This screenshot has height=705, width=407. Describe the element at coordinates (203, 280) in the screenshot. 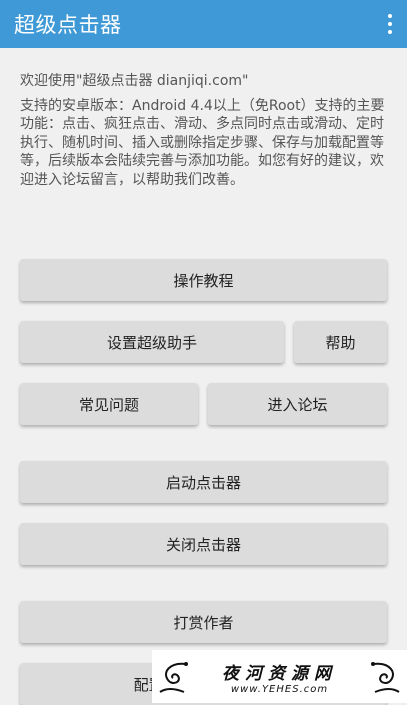

I see `tutorial-button: 操作教程` at that location.